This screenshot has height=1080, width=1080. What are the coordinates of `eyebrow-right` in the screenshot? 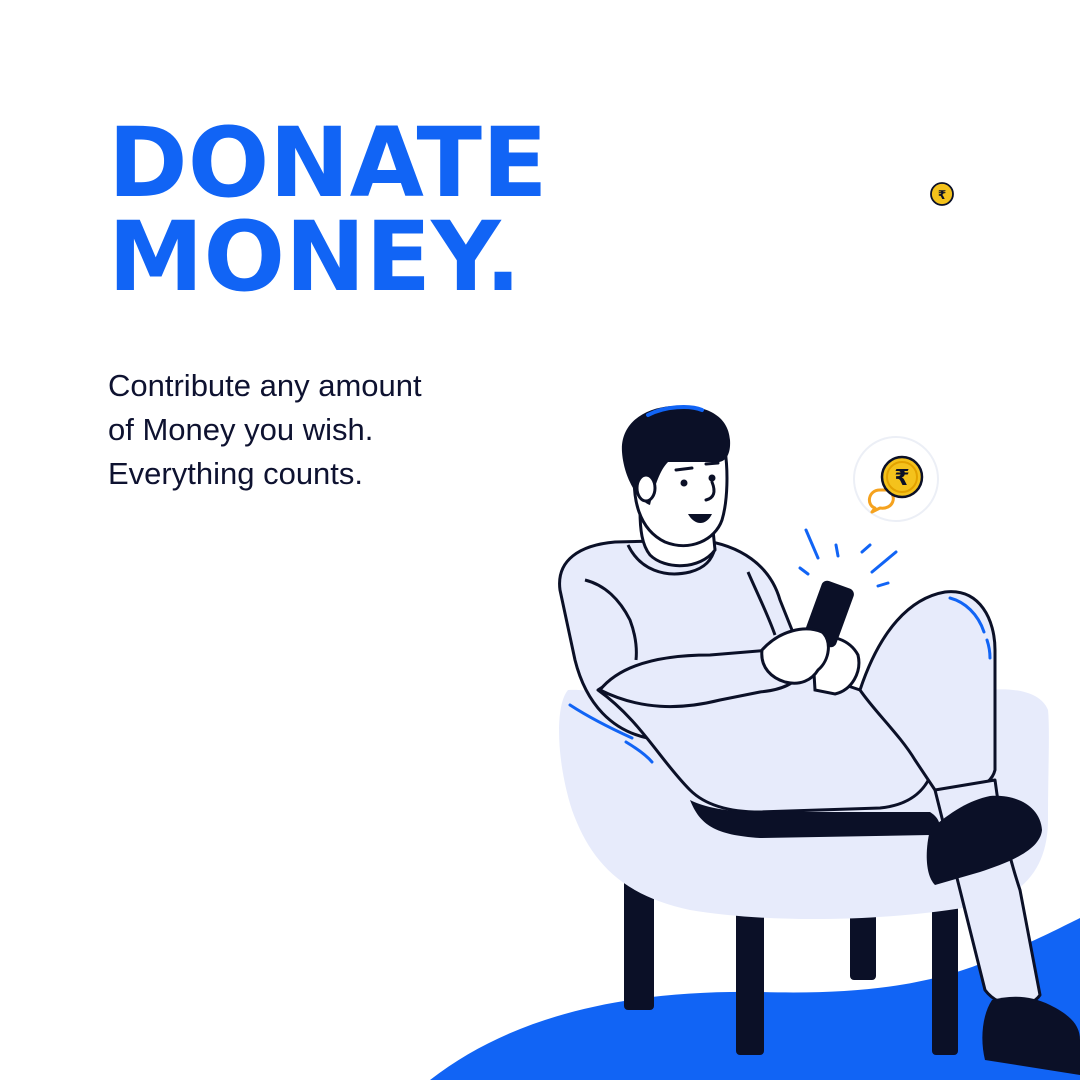 It's located at (712, 463).